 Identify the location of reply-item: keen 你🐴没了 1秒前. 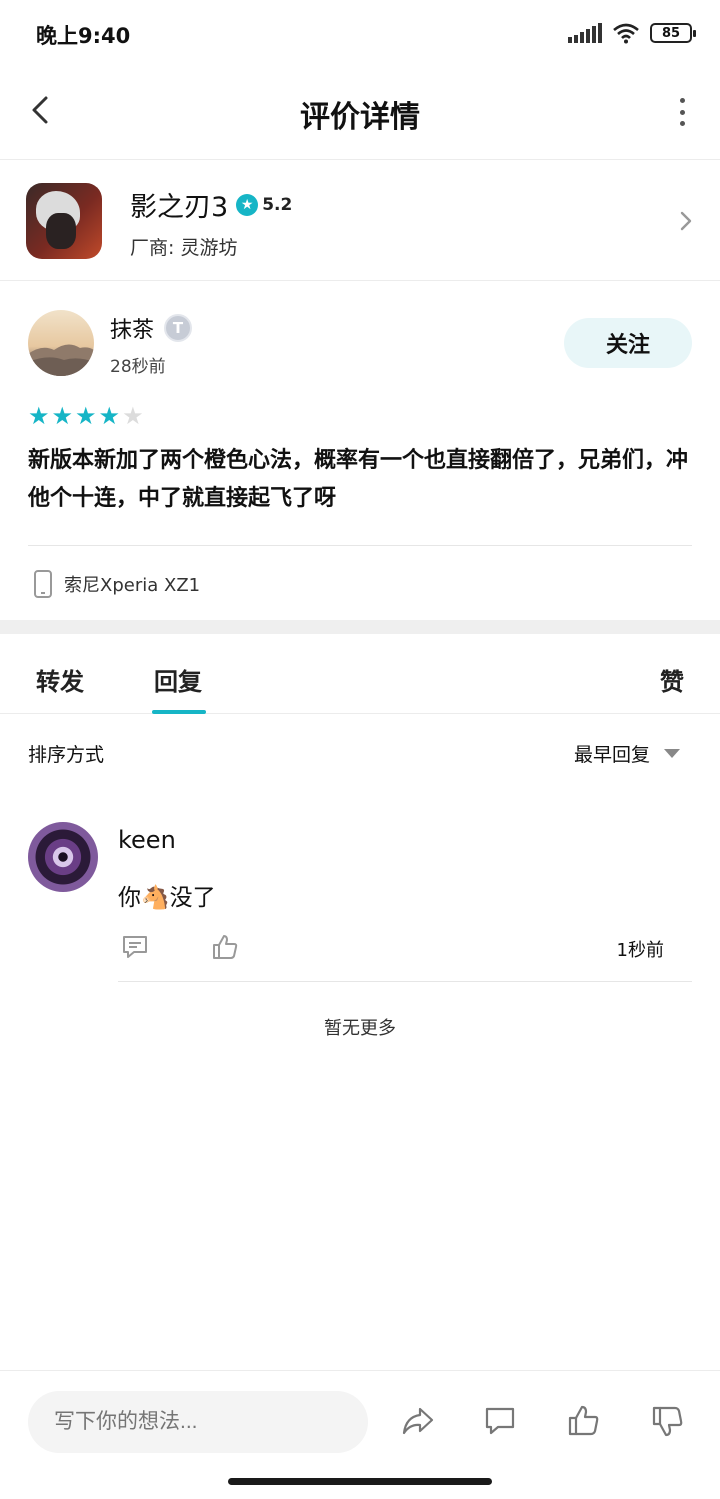
(360, 886).